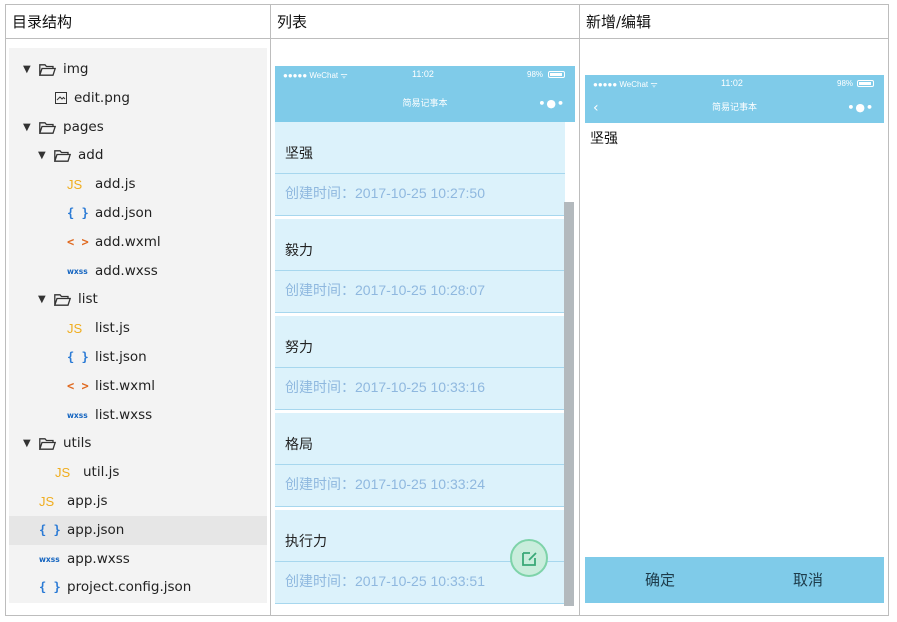 Image resolution: width=897 pixels, height=622 pixels. What do you see at coordinates (77, 443) in the screenshot?
I see `tree-item-label: utils` at bounding box center [77, 443].